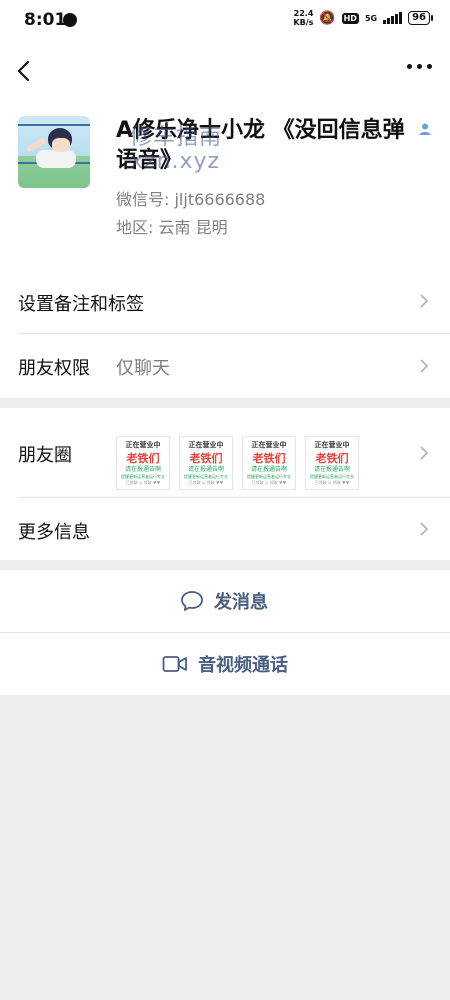  What do you see at coordinates (419, 66) in the screenshot?
I see `more-options-icon` at bounding box center [419, 66].